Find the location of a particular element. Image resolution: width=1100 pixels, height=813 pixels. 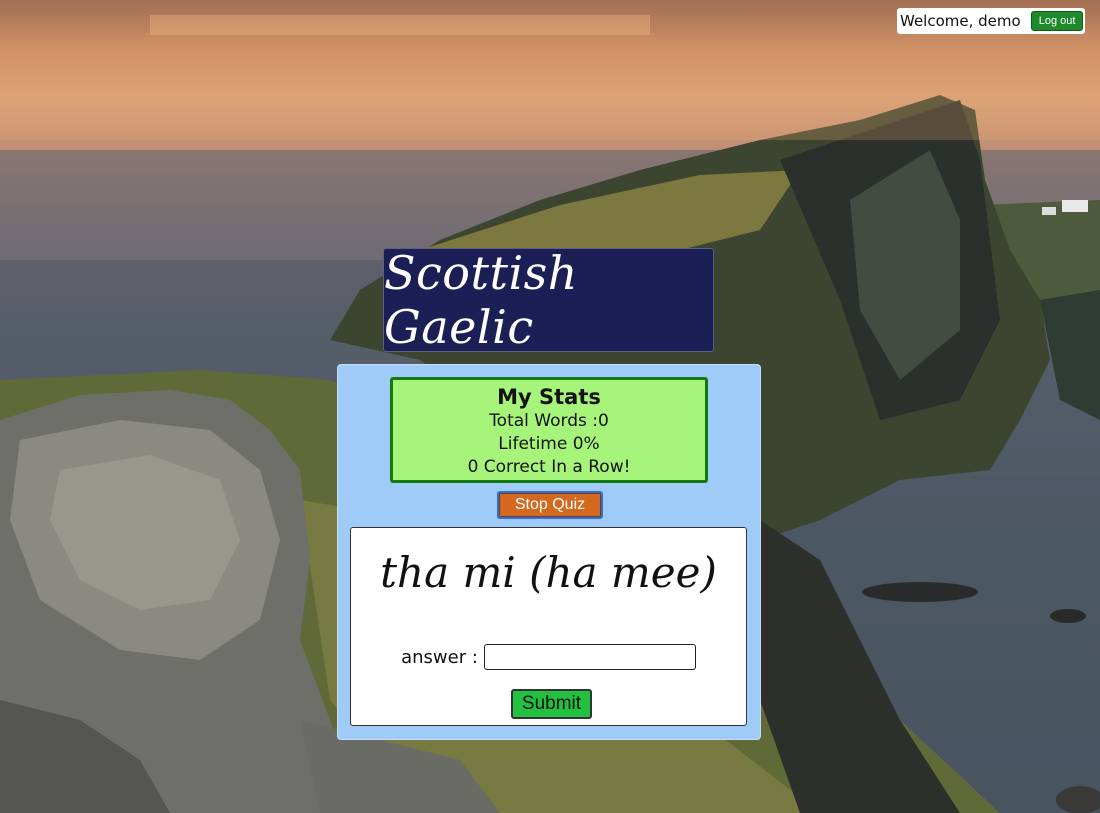

welcome-text: Welcome, demo is located at coordinates (960, 21).